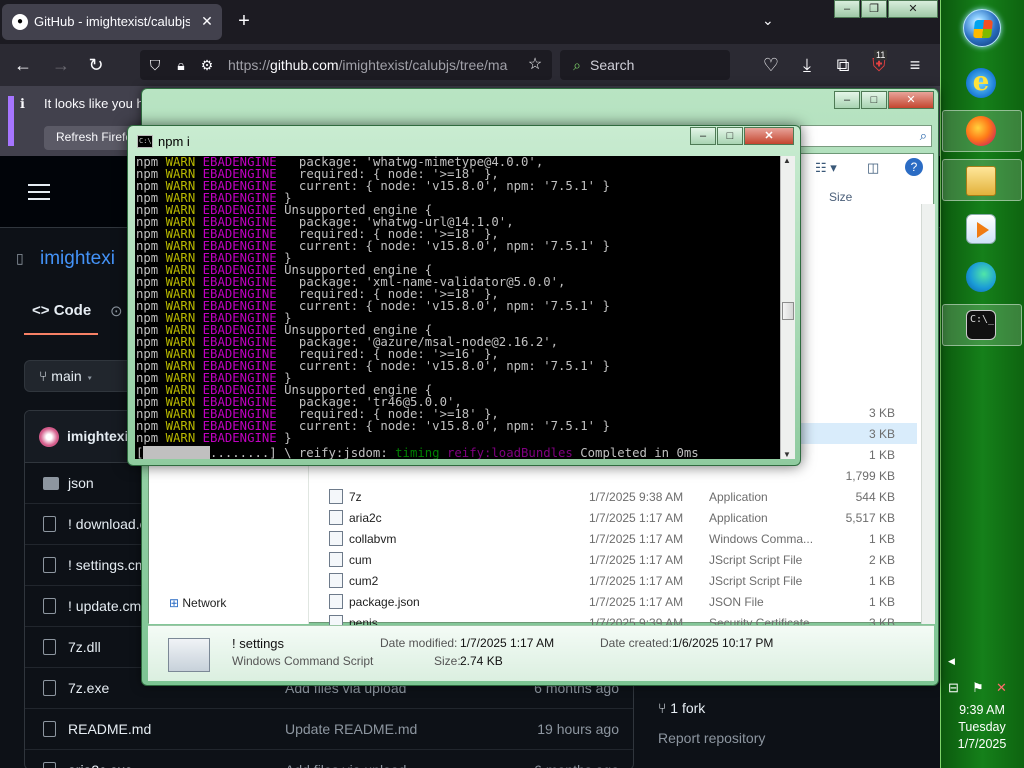  Describe the element at coordinates (207, 21) in the screenshot. I see `tab-close-icon: ✕` at that location.